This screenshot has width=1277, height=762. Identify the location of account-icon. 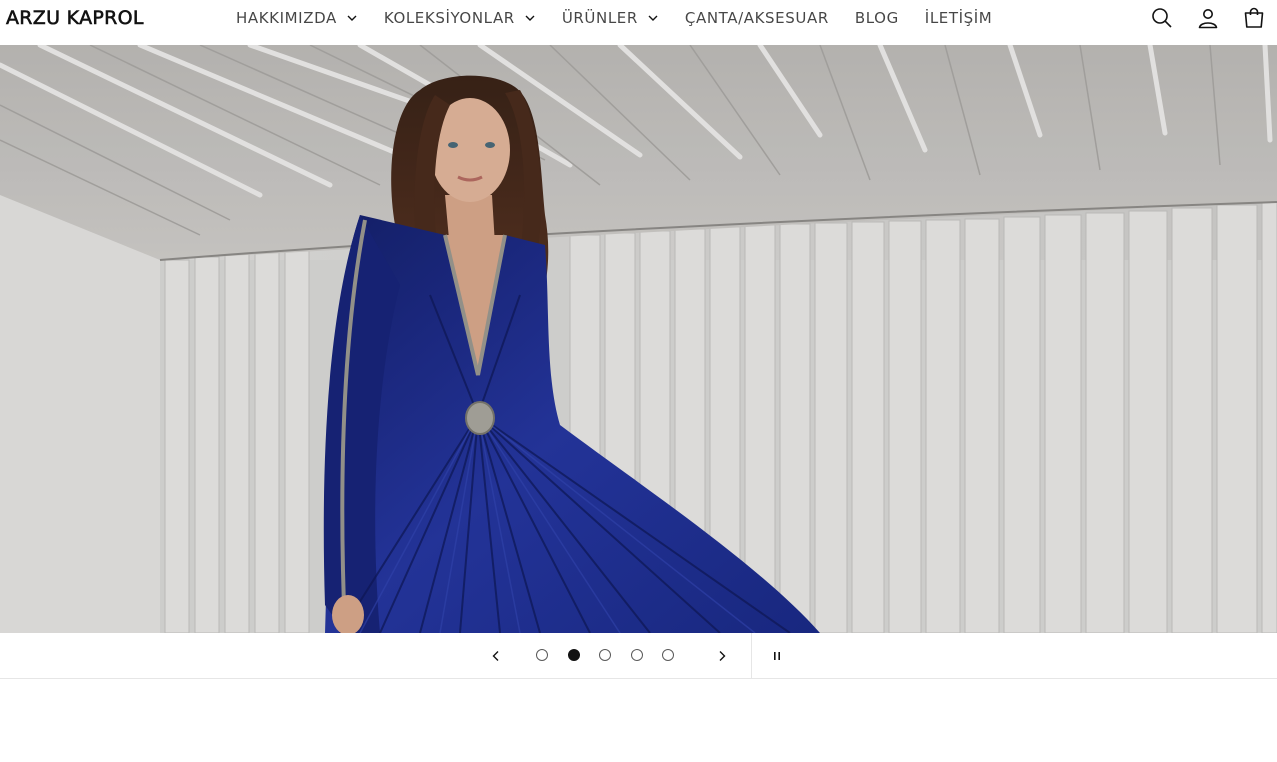
(1208, 19).